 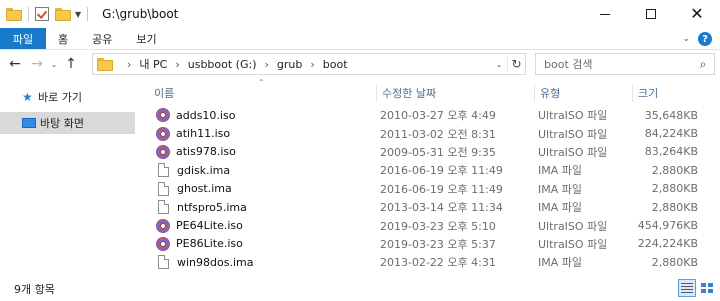 I want to click on breadcrumb-grub: grub, so click(x=289, y=64).